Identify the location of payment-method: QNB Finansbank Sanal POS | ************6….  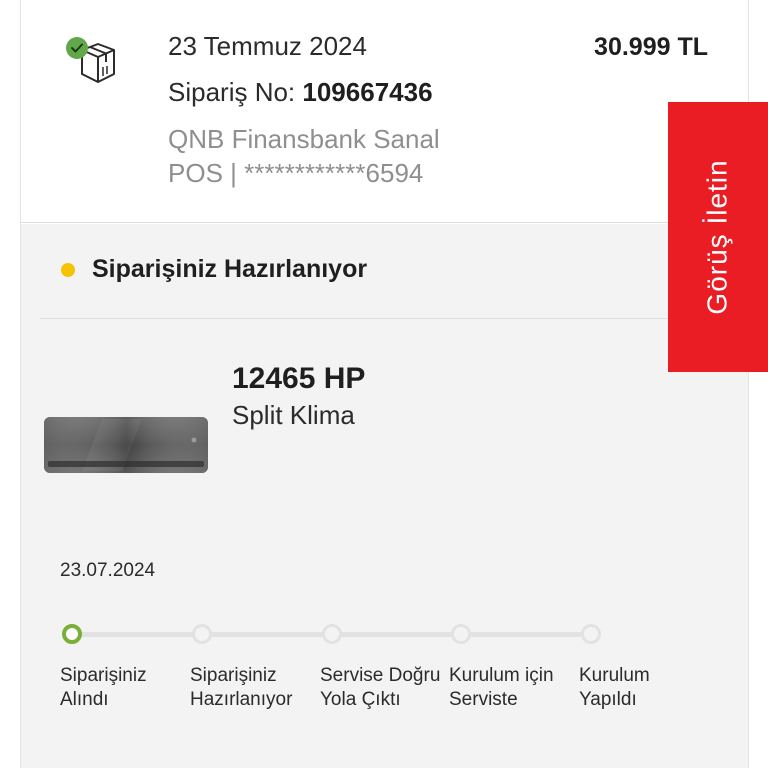
(328, 156).